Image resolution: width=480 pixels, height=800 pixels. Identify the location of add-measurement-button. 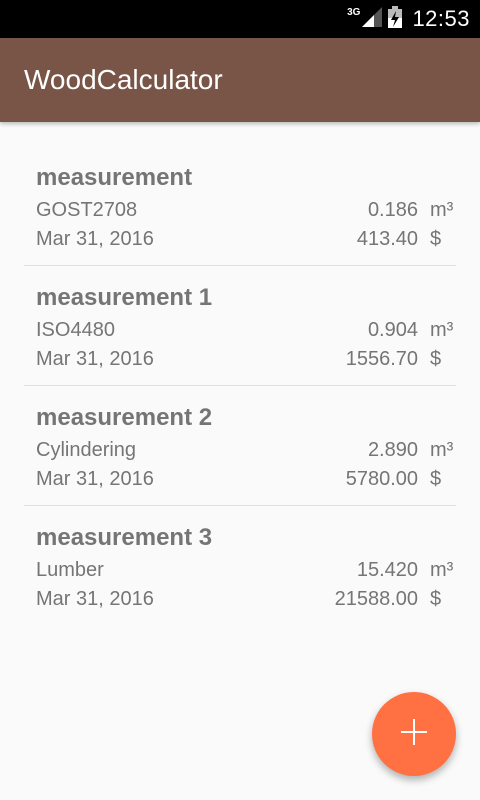
(414, 734).